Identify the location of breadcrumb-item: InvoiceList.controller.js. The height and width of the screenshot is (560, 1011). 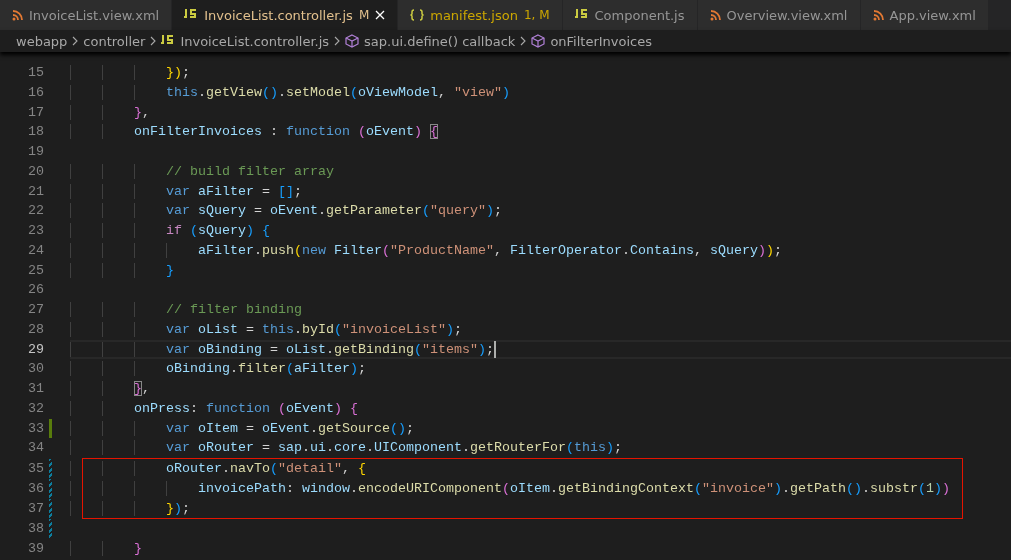
(245, 41).